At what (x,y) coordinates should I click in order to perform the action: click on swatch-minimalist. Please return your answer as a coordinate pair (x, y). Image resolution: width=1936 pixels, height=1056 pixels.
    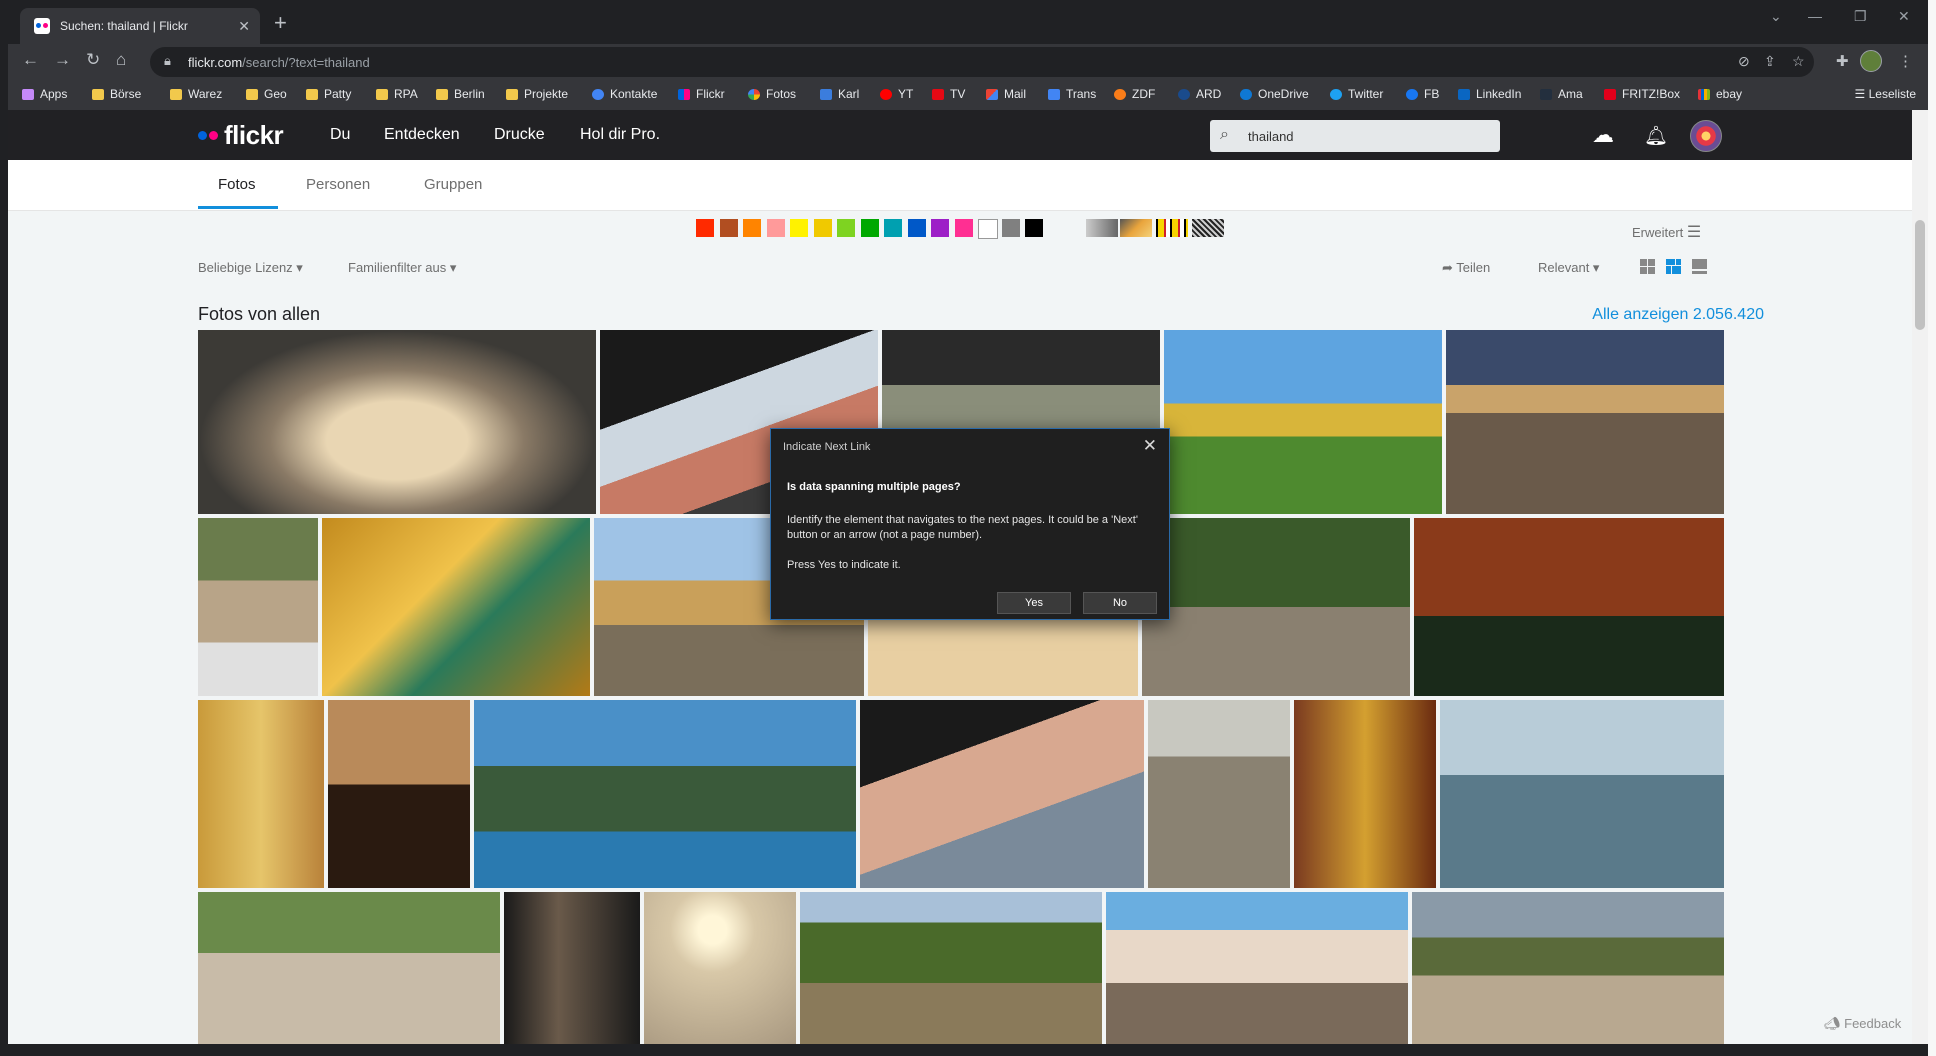
    Looking at the image, I should click on (1172, 228).